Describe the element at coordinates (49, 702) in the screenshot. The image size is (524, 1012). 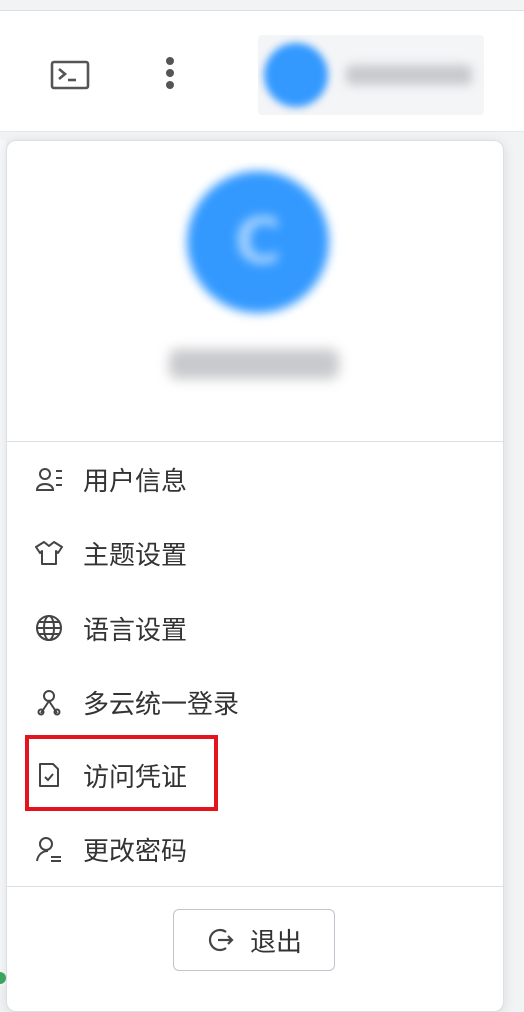
I see `sso-icon` at that location.